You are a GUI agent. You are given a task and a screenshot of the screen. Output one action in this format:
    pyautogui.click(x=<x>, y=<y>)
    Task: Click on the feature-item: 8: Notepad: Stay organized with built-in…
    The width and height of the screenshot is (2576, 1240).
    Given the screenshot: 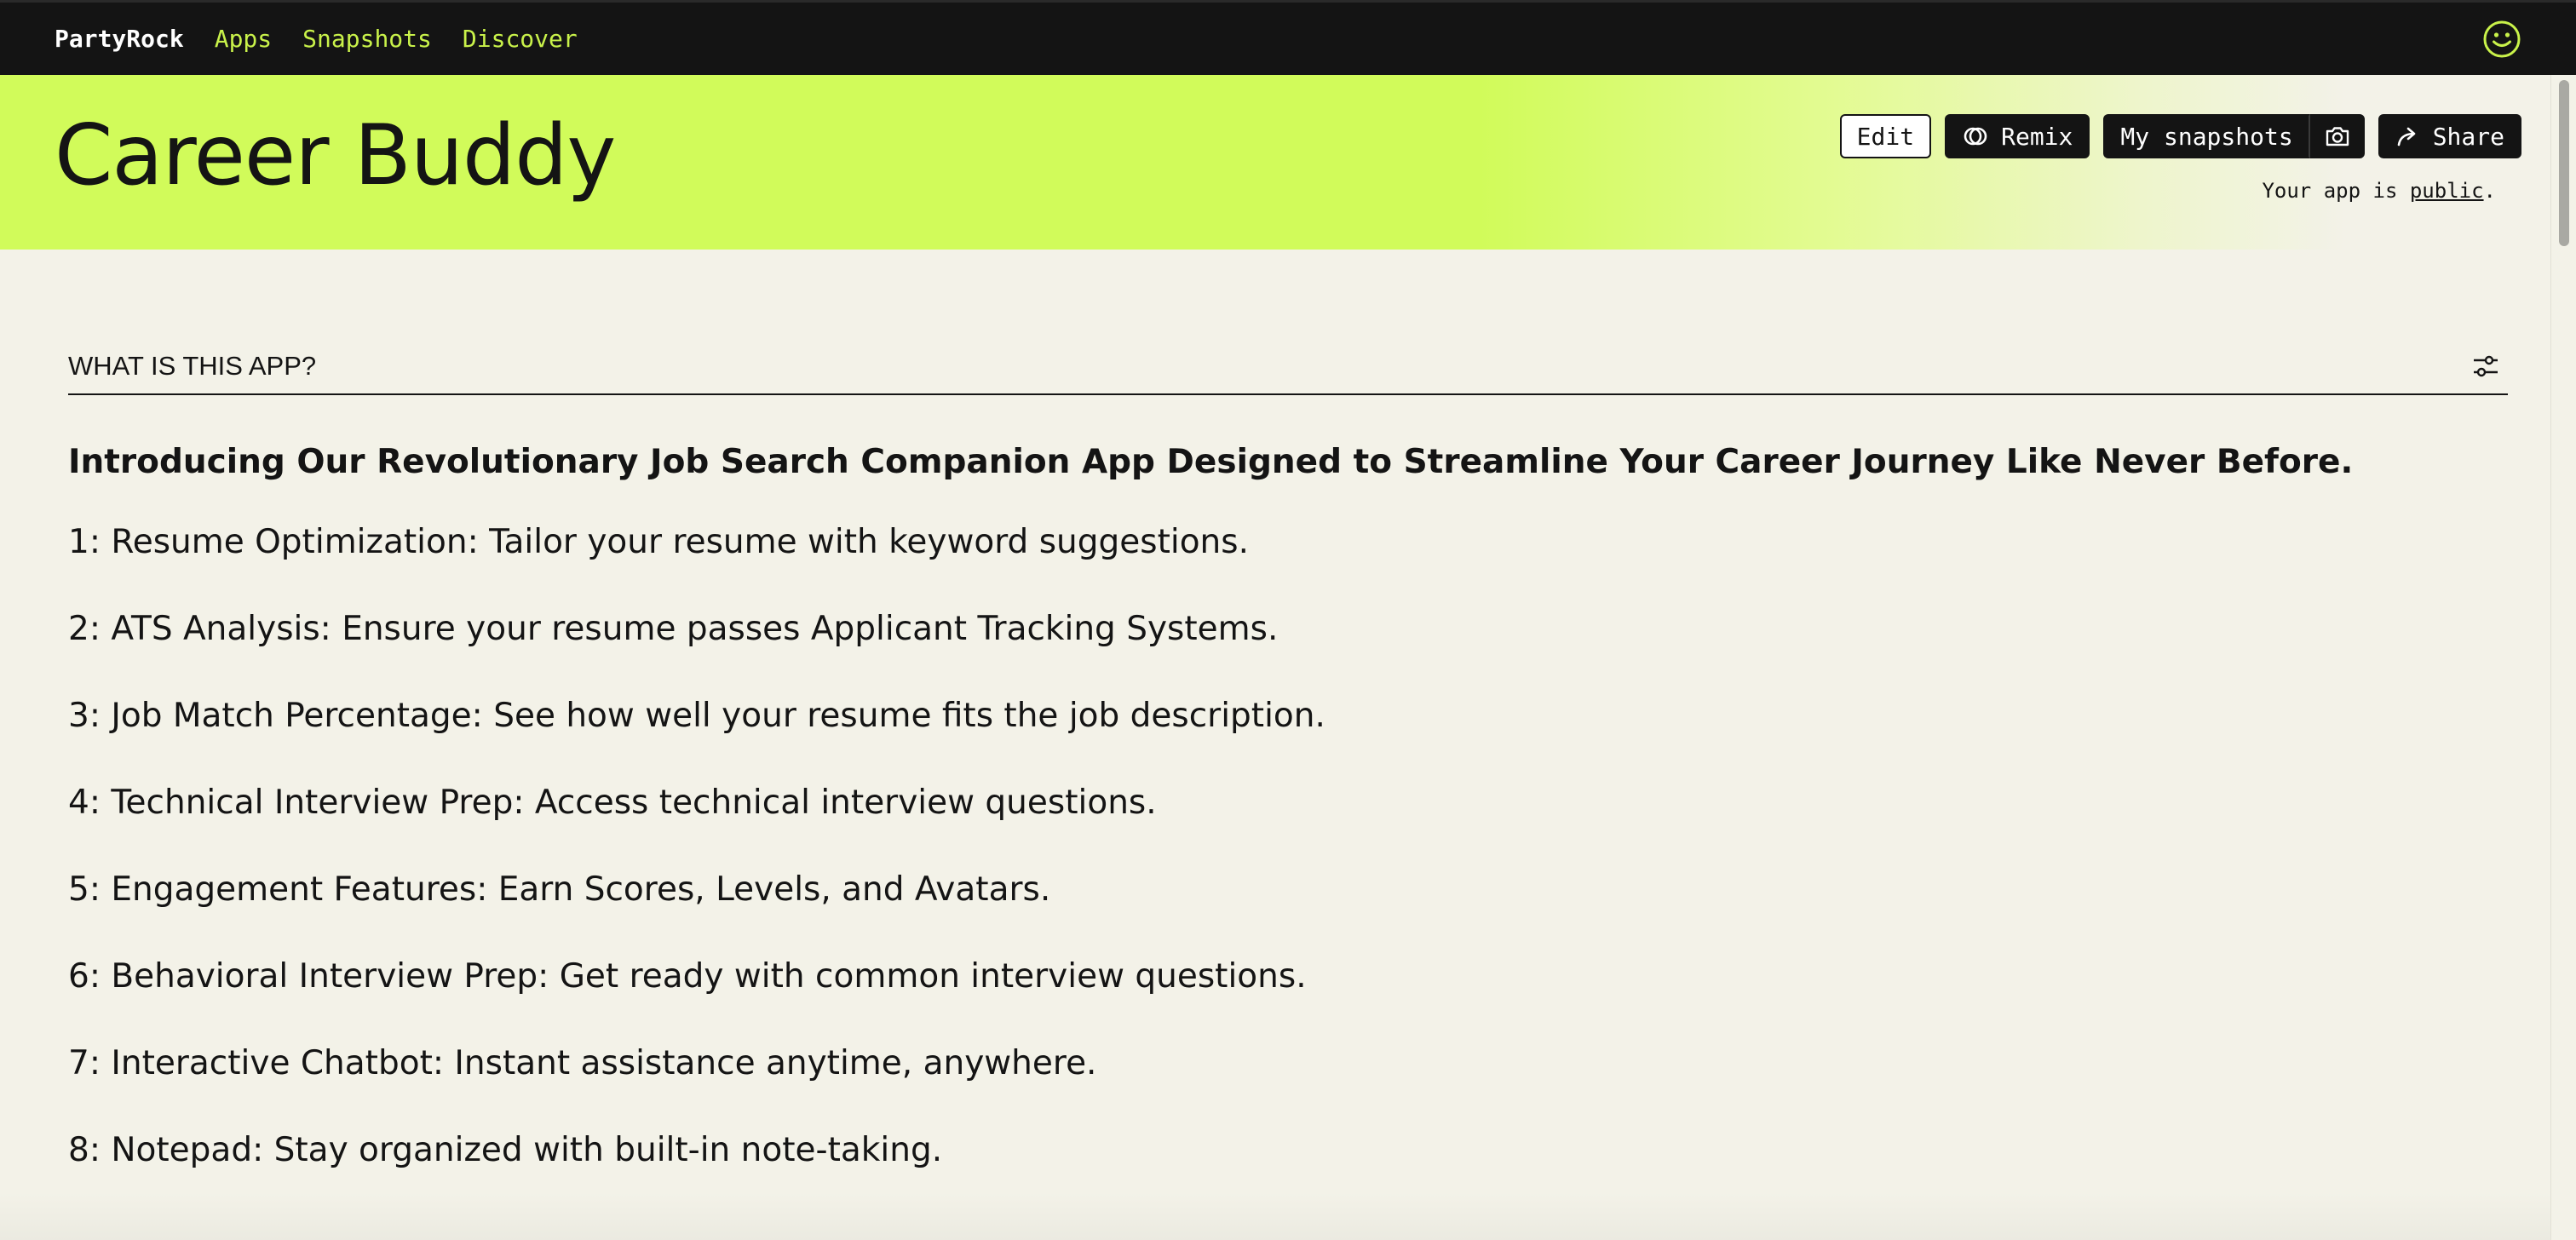 What is the action you would take?
    pyautogui.click(x=505, y=1150)
    